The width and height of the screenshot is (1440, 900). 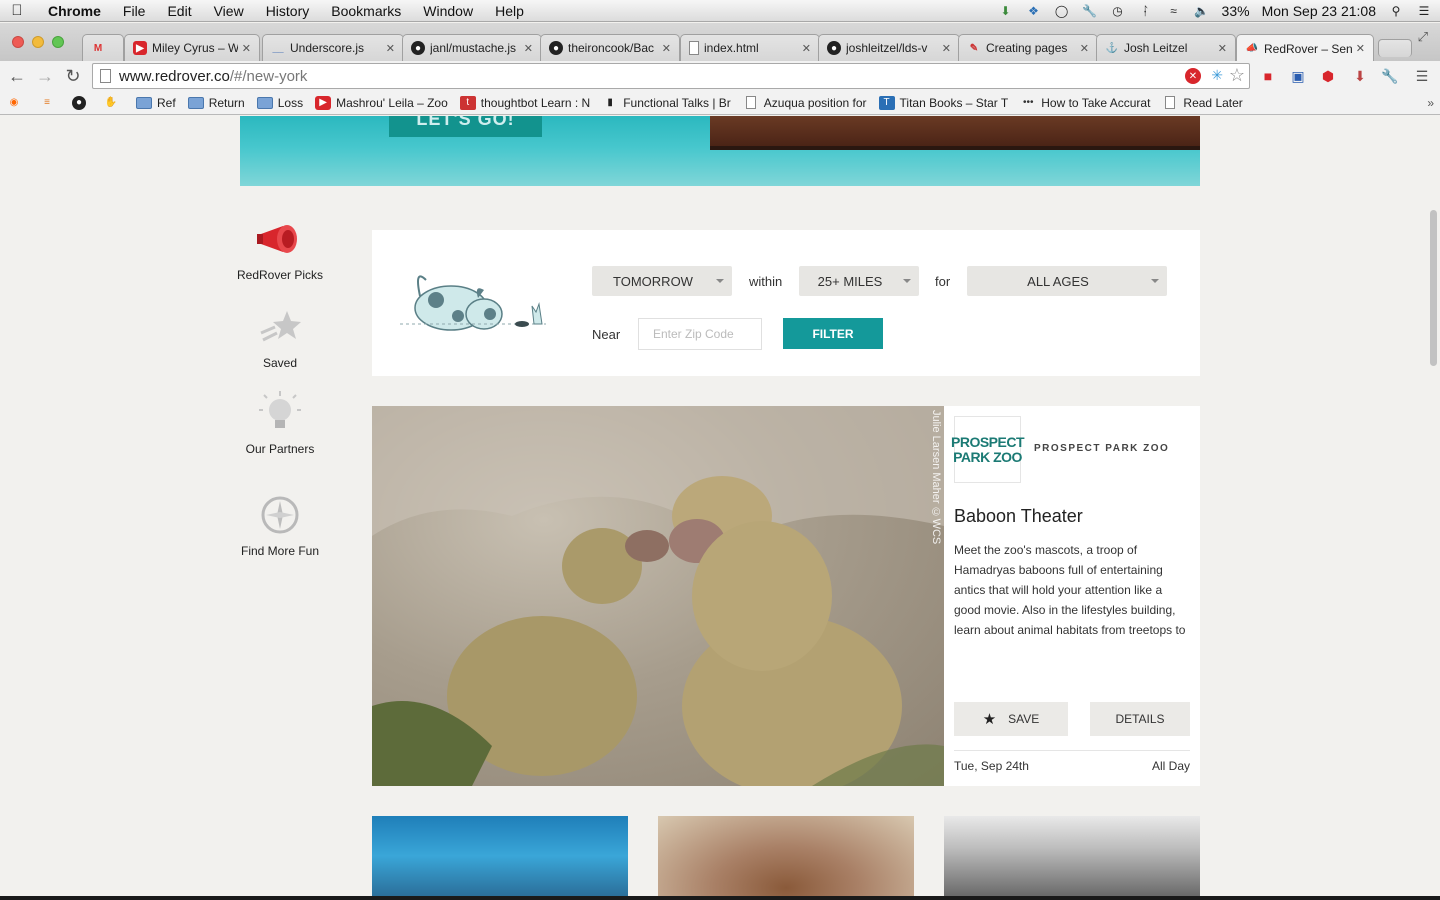 What do you see at coordinates (58, 42) in the screenshot?
I see `zoom-window-button` at bounding box center [58, 42].